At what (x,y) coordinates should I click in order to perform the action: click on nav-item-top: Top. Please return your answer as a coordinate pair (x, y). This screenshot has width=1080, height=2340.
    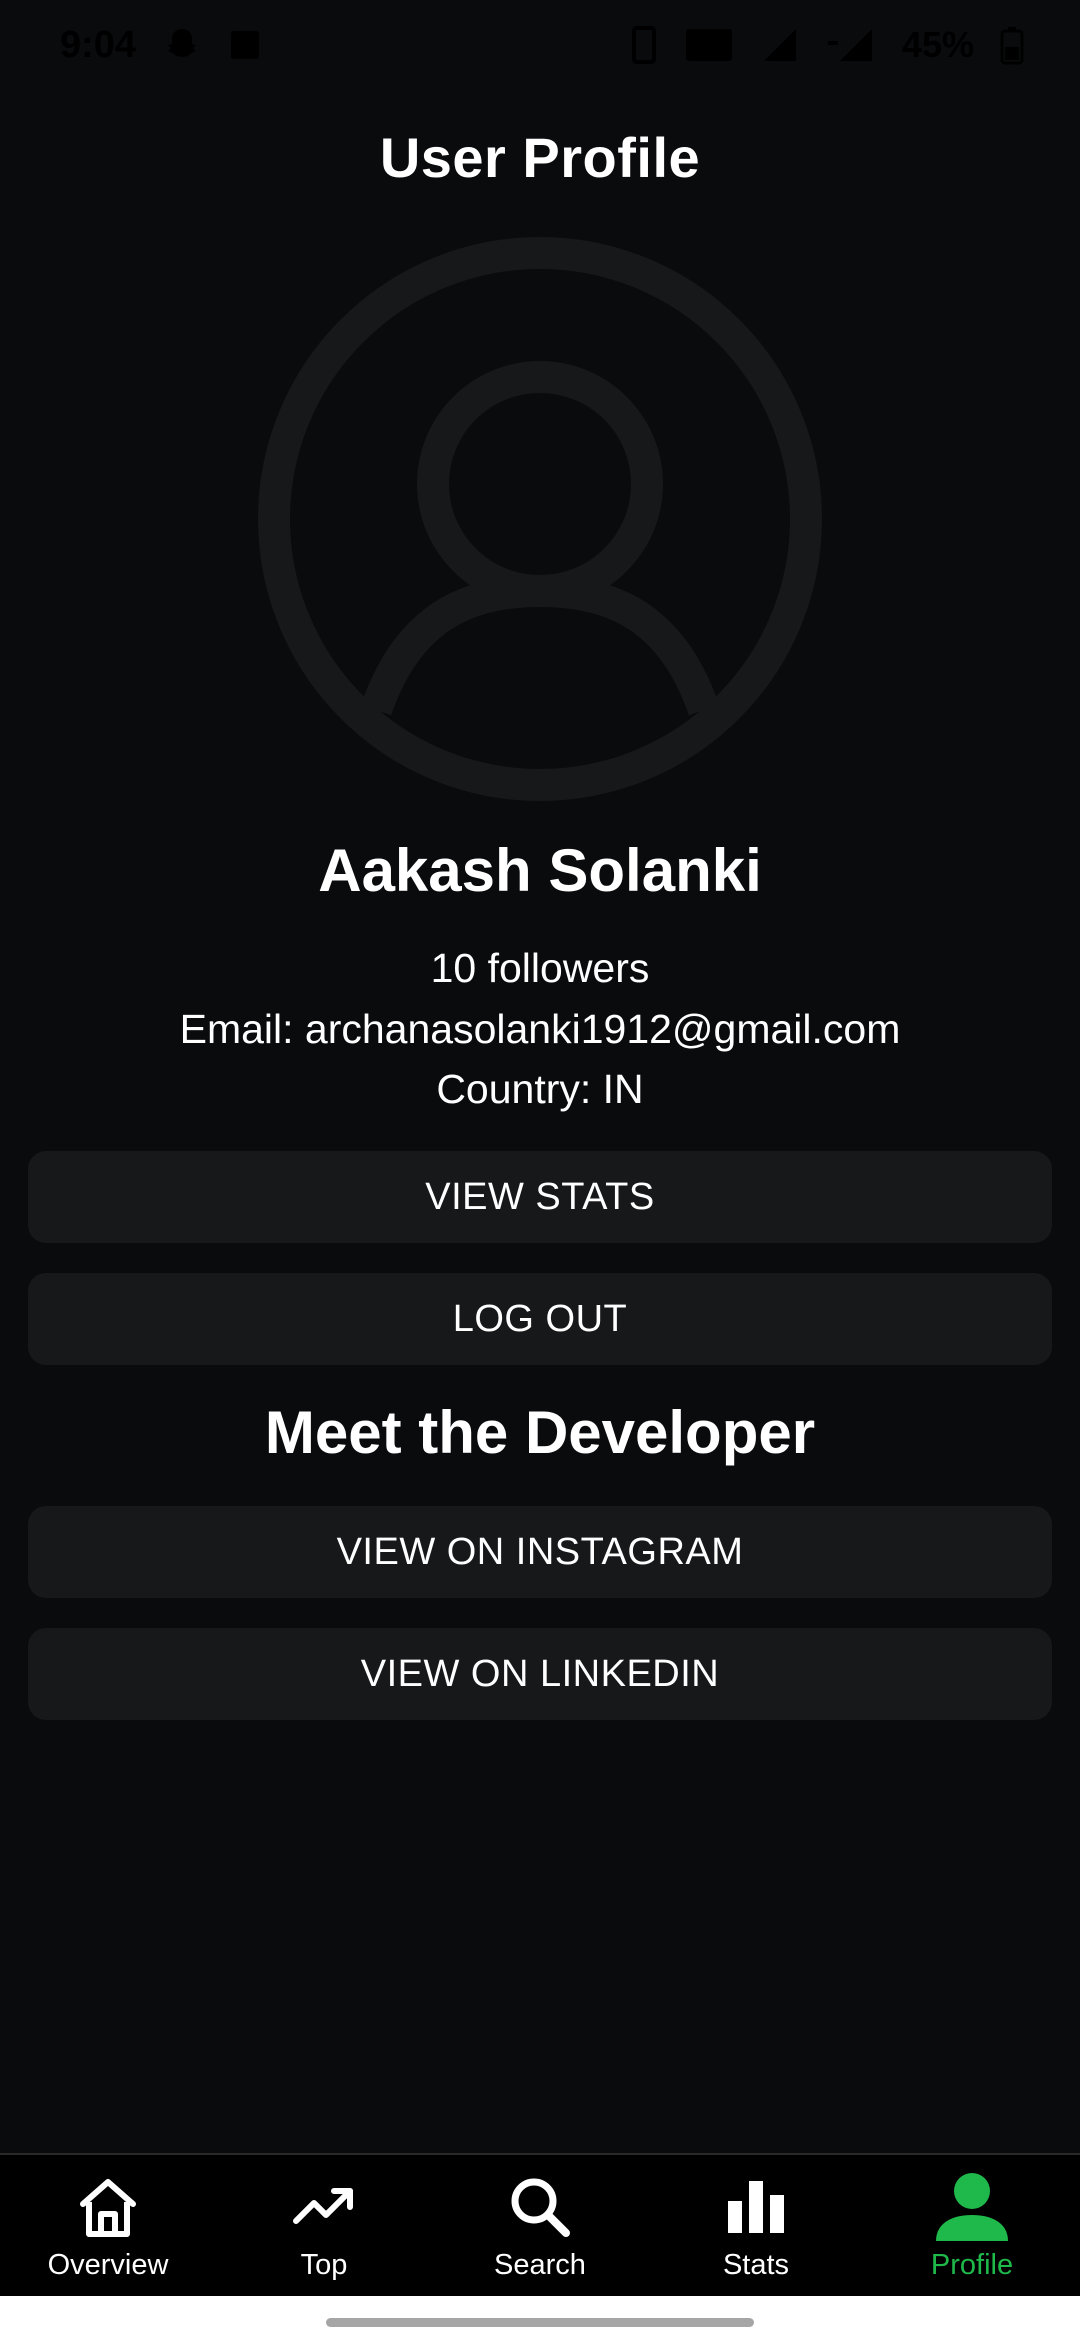
    Looking at the image, I should click on (324, 2225).